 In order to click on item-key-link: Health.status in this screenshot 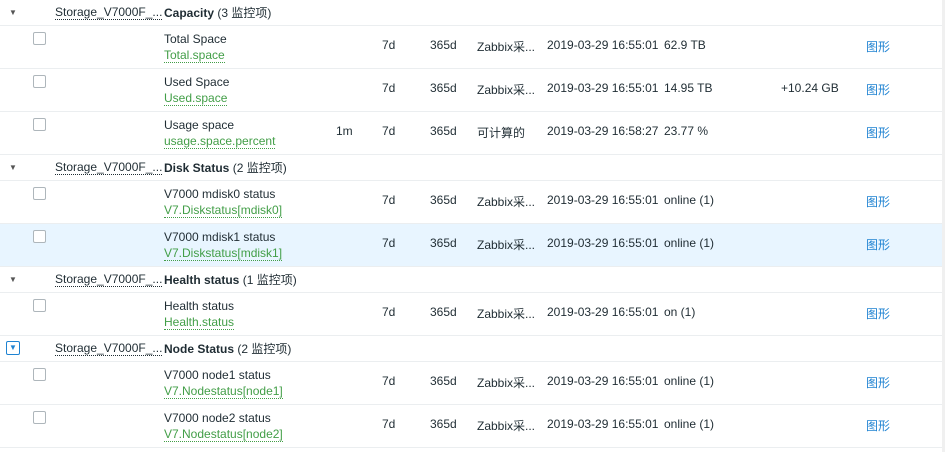, I will do `click(199, 322)`.